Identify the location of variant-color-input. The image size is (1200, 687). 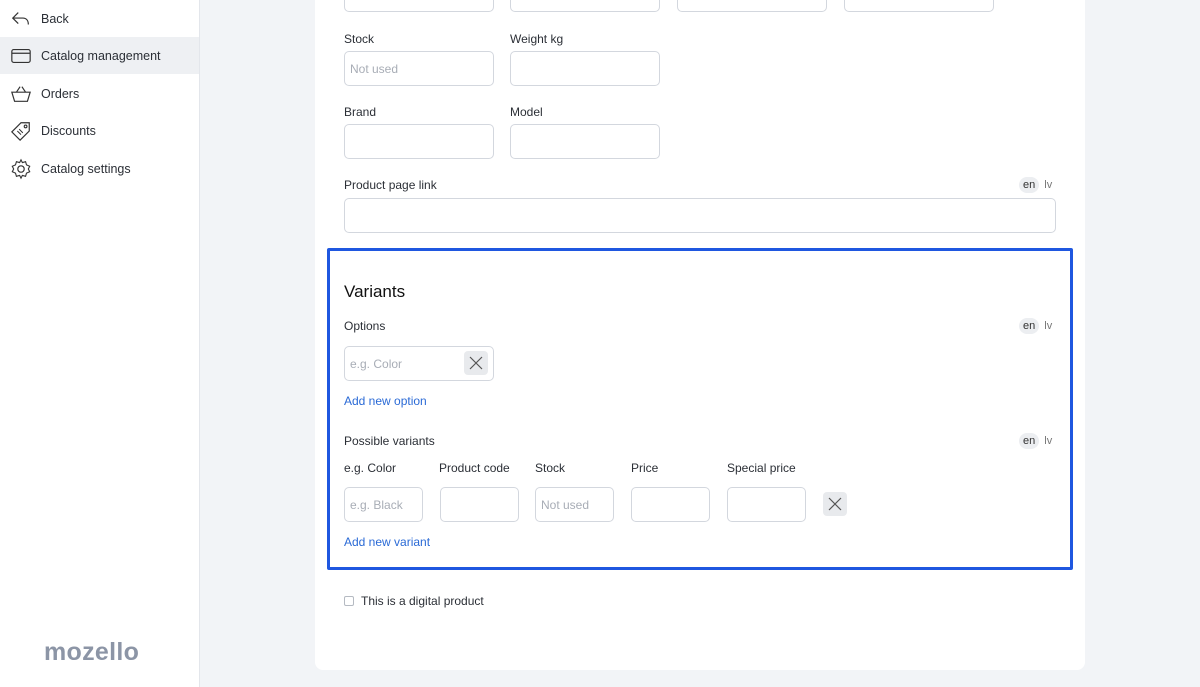
(383, 504).